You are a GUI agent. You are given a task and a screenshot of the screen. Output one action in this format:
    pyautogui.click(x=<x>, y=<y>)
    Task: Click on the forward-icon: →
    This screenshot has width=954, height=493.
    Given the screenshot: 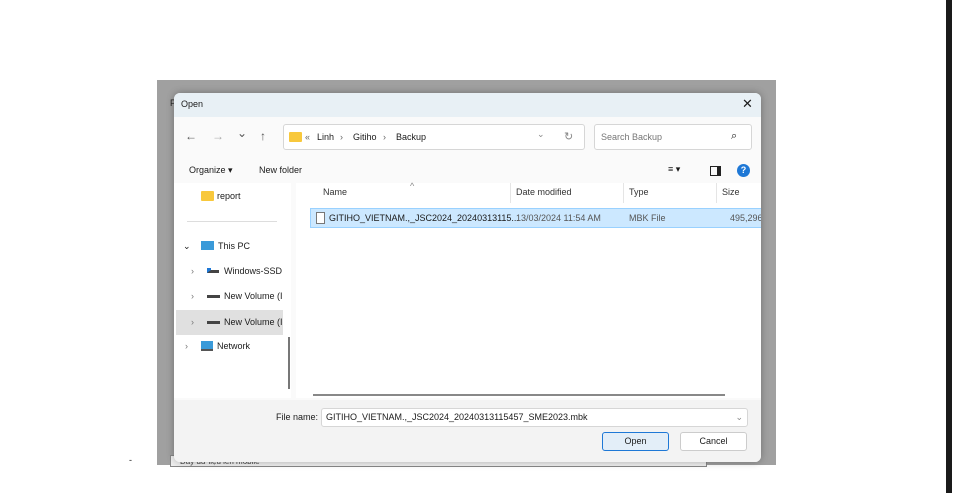 What is the action you would take?
    pyautogui.click(x=218, y=136)
    